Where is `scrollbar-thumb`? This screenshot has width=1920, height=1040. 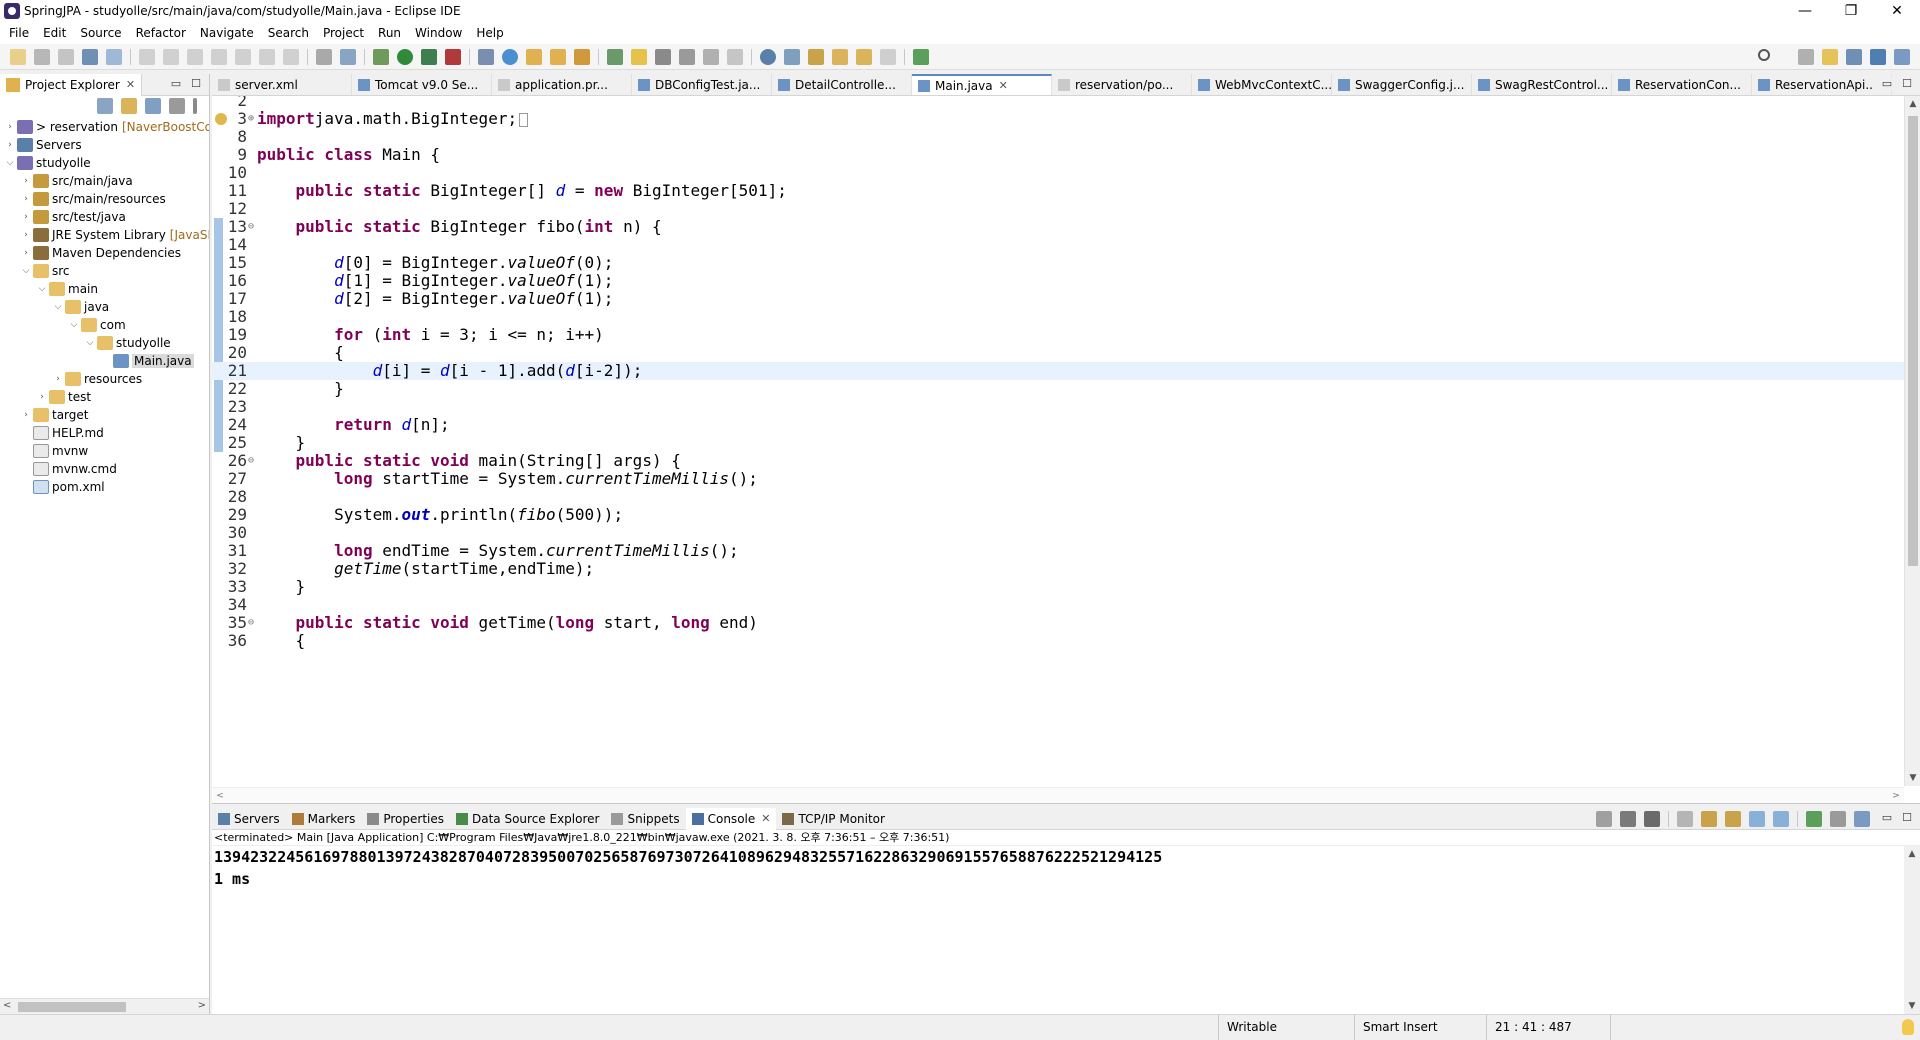 scrollbar-thumb is located at coordinates (72, 1007).